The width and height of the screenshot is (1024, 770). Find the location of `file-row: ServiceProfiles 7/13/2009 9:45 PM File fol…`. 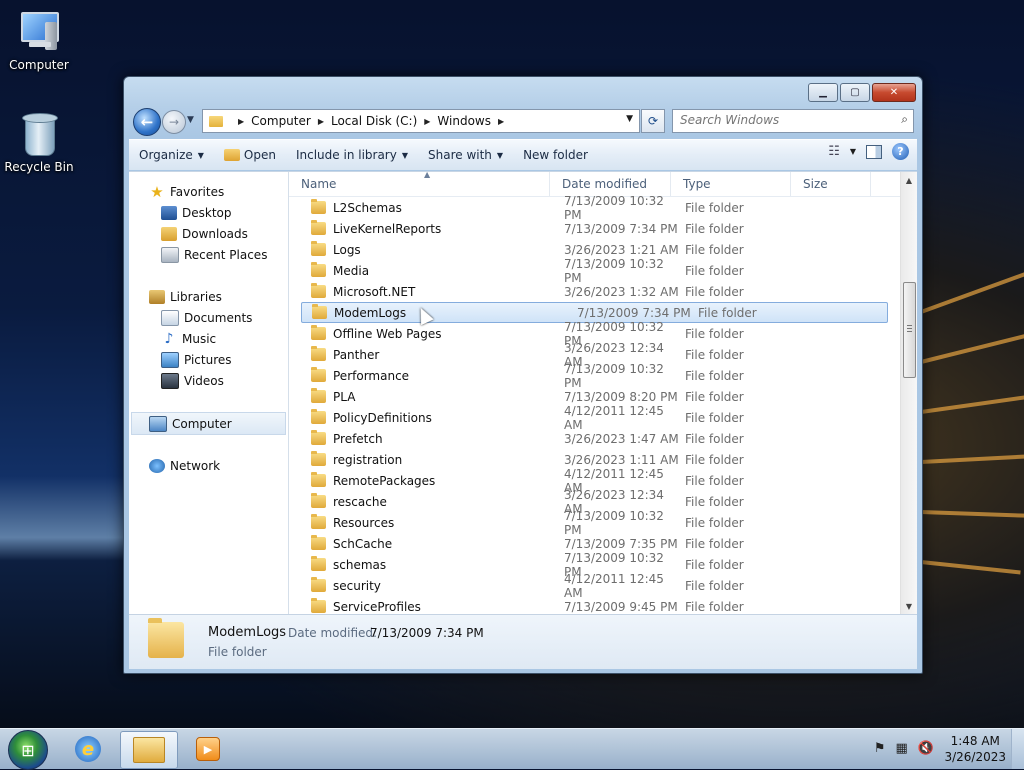

file-row: ServiceProfiles 7/13/2009 9:45 PM File fol… is located at coordinates (595, 605).